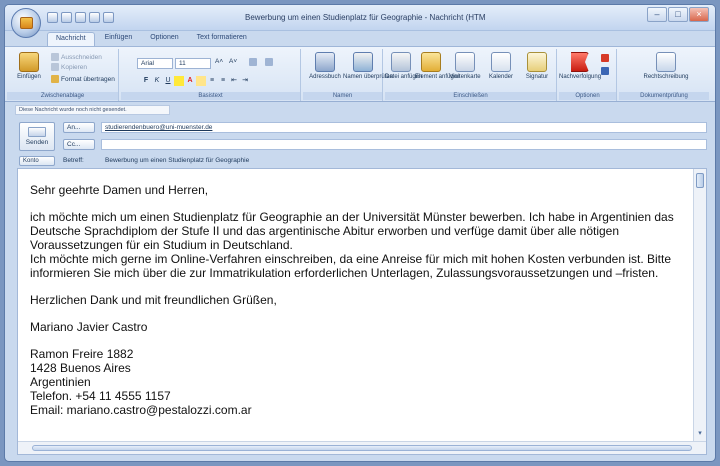 The width and height of the screenshot is (720, 466). Describe the element at coordinates (74, 67) in the screenshot. I see `copy-label: Kopieren` at that location.